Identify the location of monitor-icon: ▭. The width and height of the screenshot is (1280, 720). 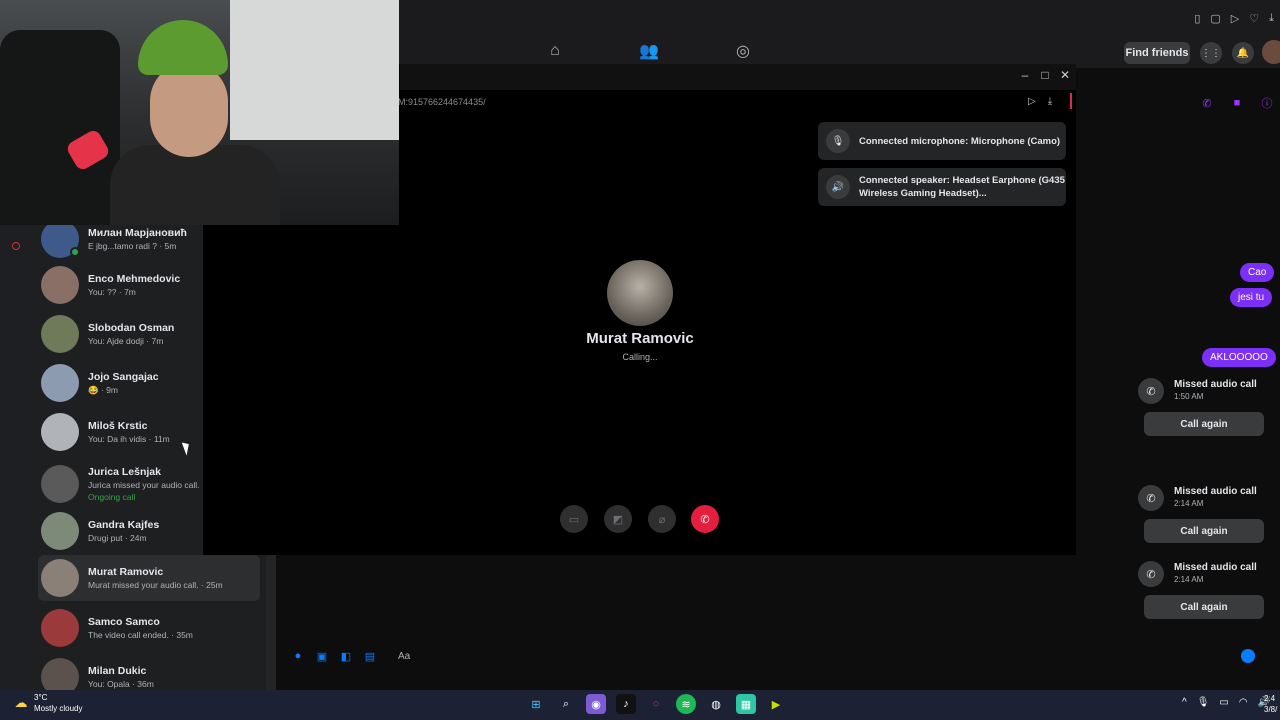
(1223, 702).